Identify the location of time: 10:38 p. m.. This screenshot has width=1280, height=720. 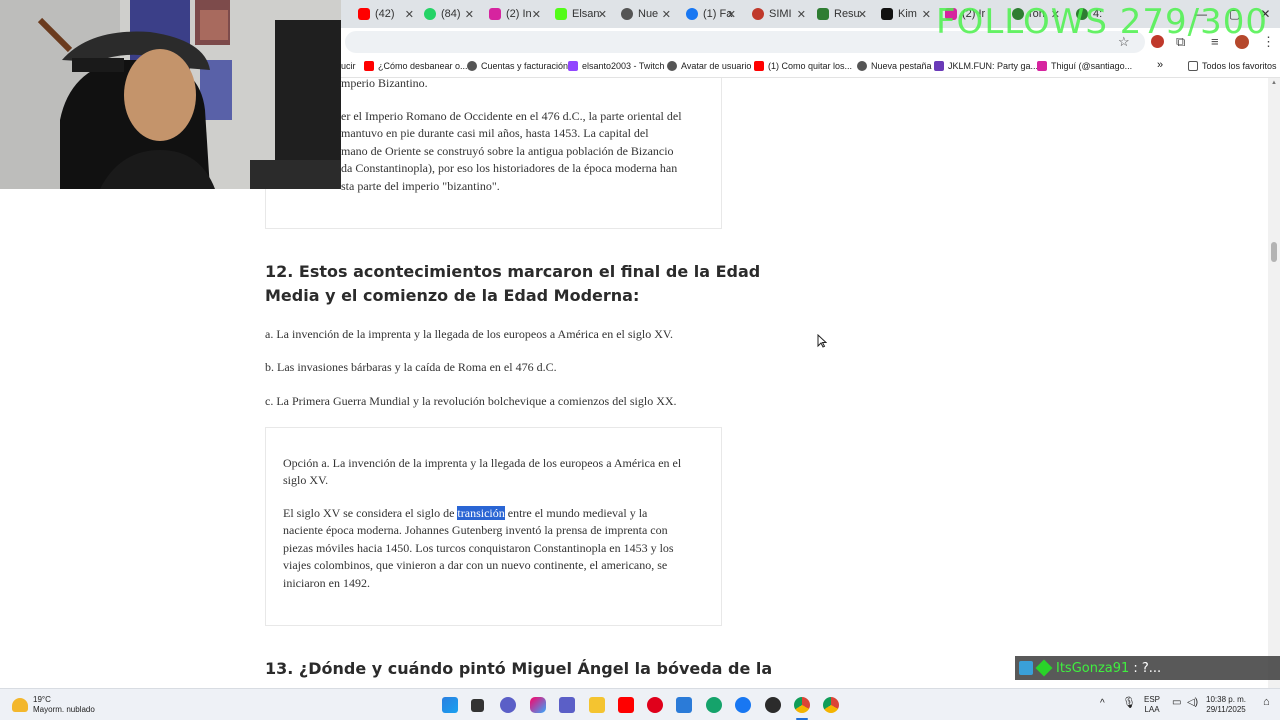
(1226, 699).